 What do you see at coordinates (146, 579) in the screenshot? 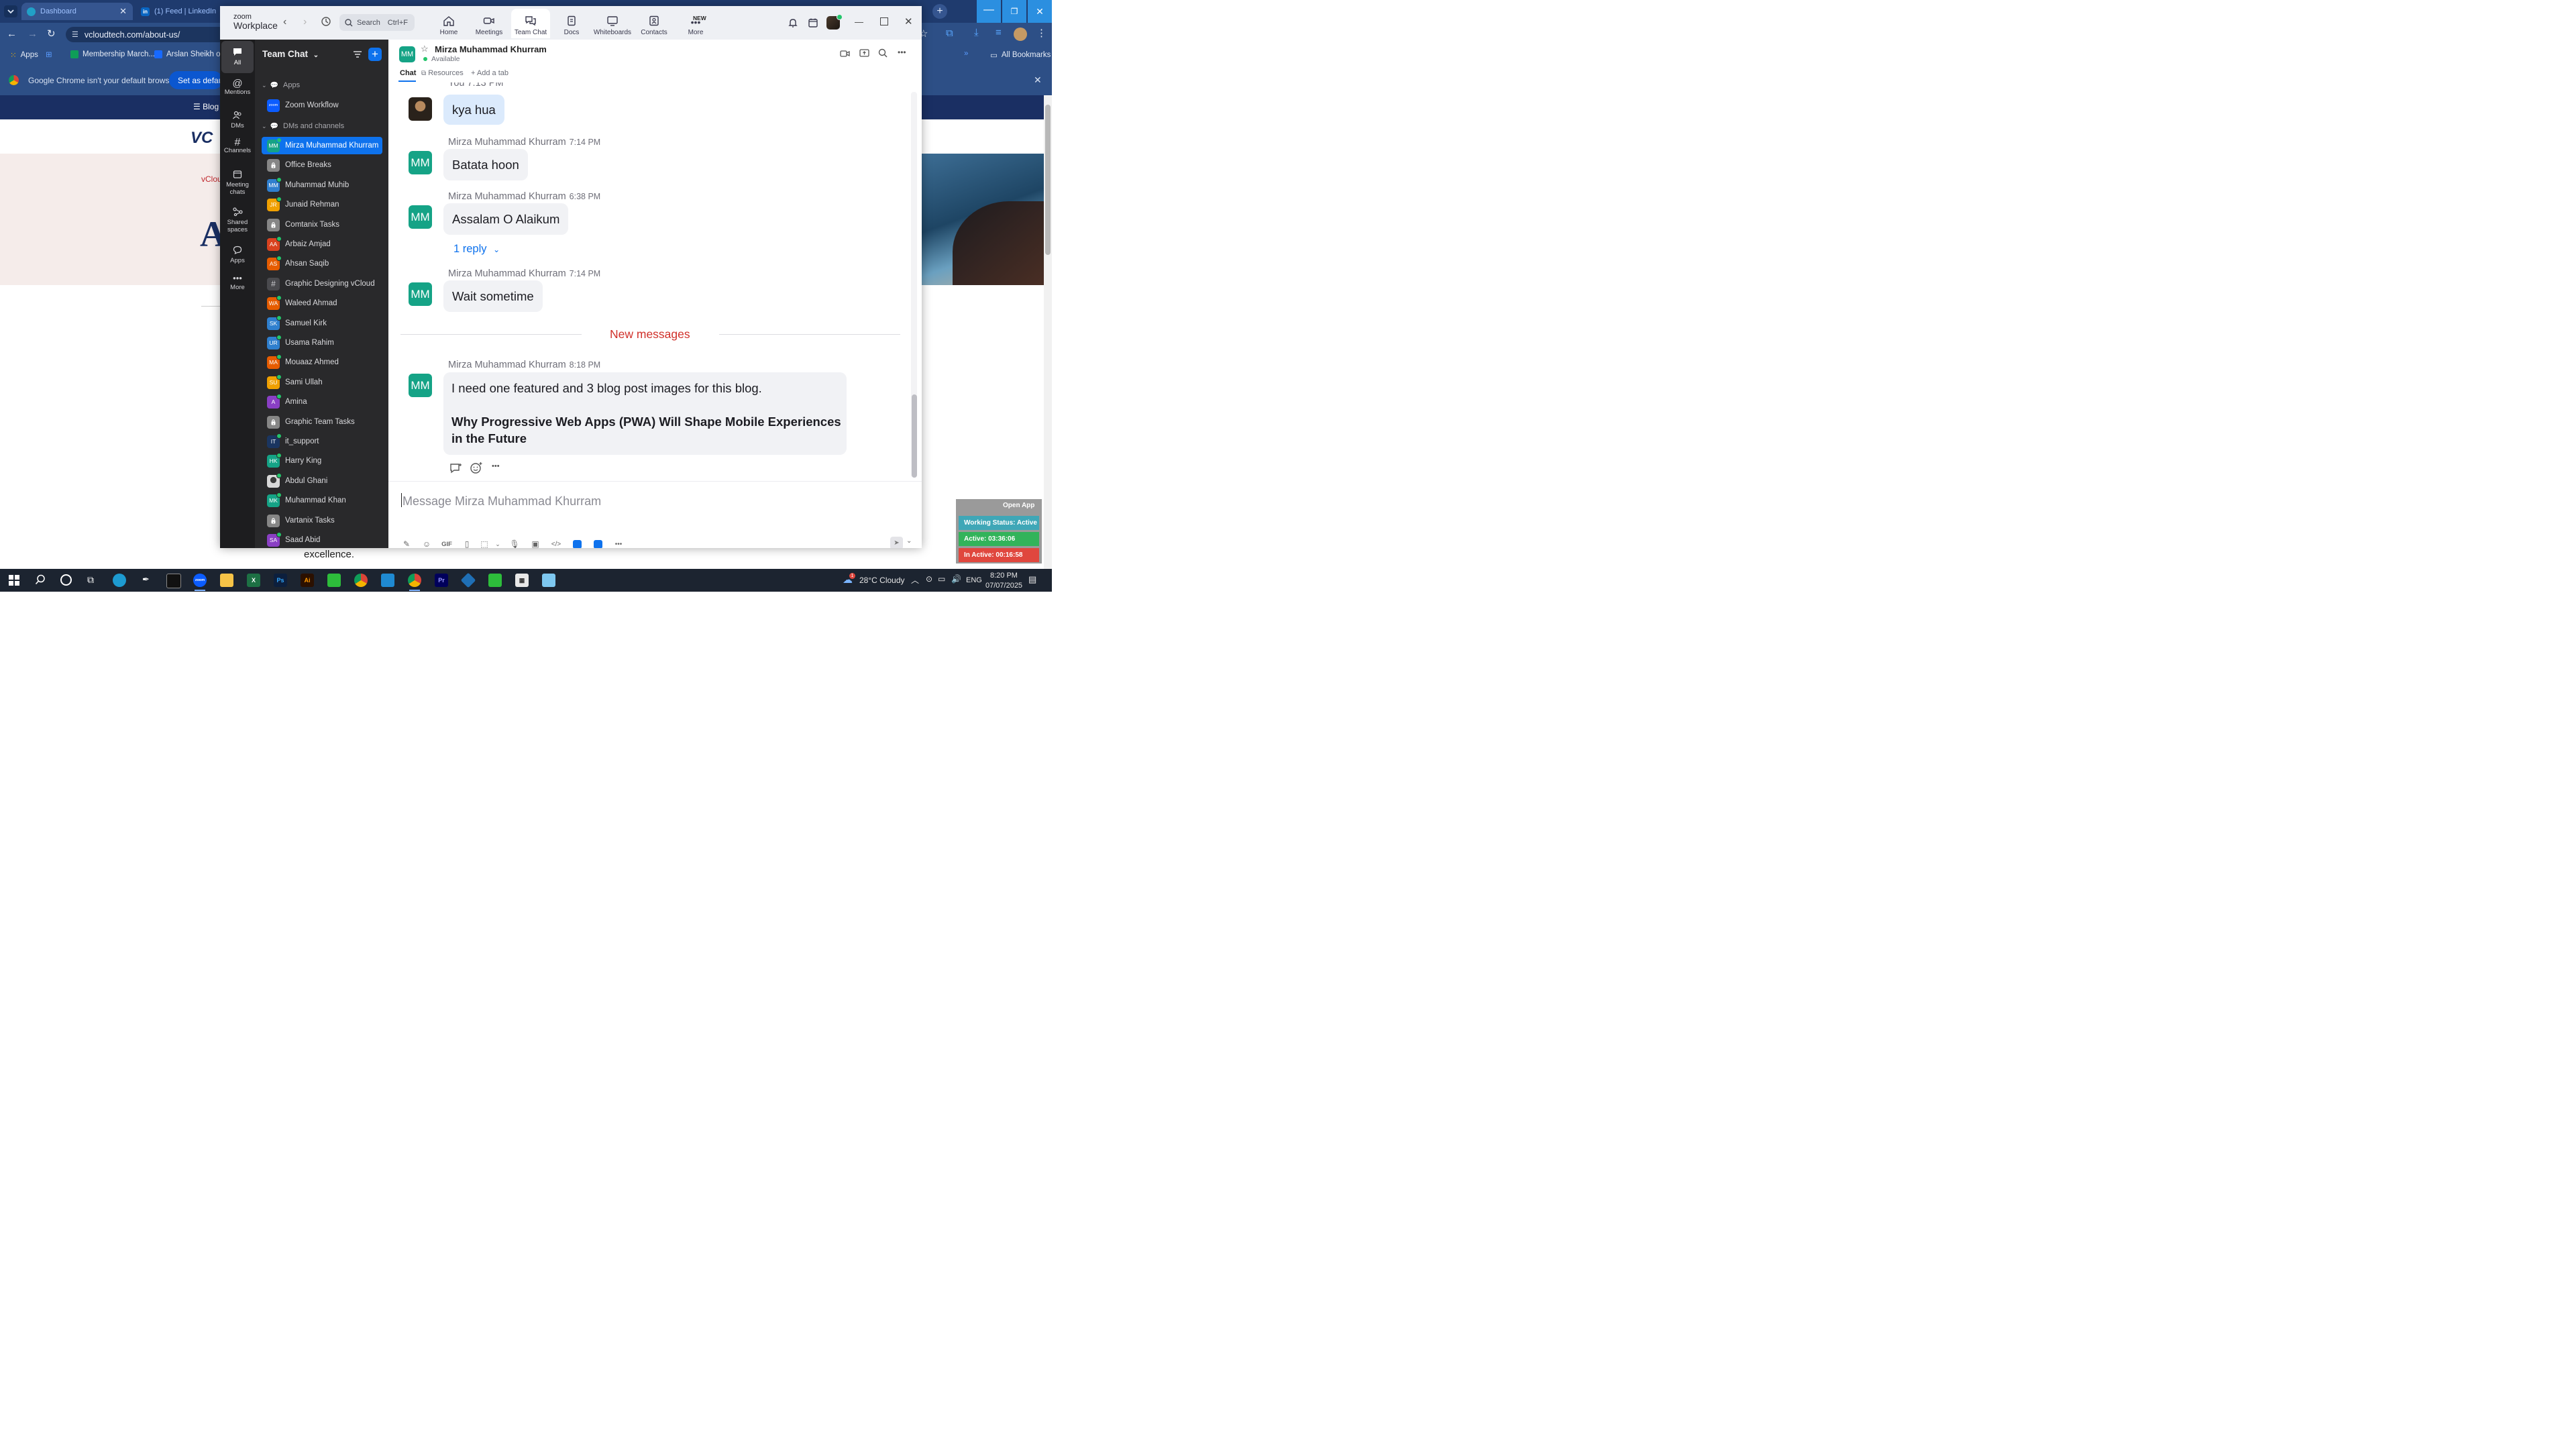
I see `pen-app-icon: ✒` at bounding box center [146, 579].